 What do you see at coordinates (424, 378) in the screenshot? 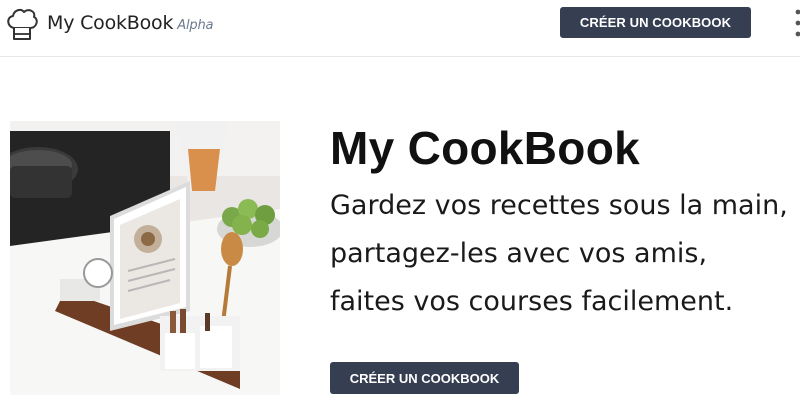
I see `hero-create-cookbook-button: CRÉER UN COOKBOOK` at bounding box center [424, 378].